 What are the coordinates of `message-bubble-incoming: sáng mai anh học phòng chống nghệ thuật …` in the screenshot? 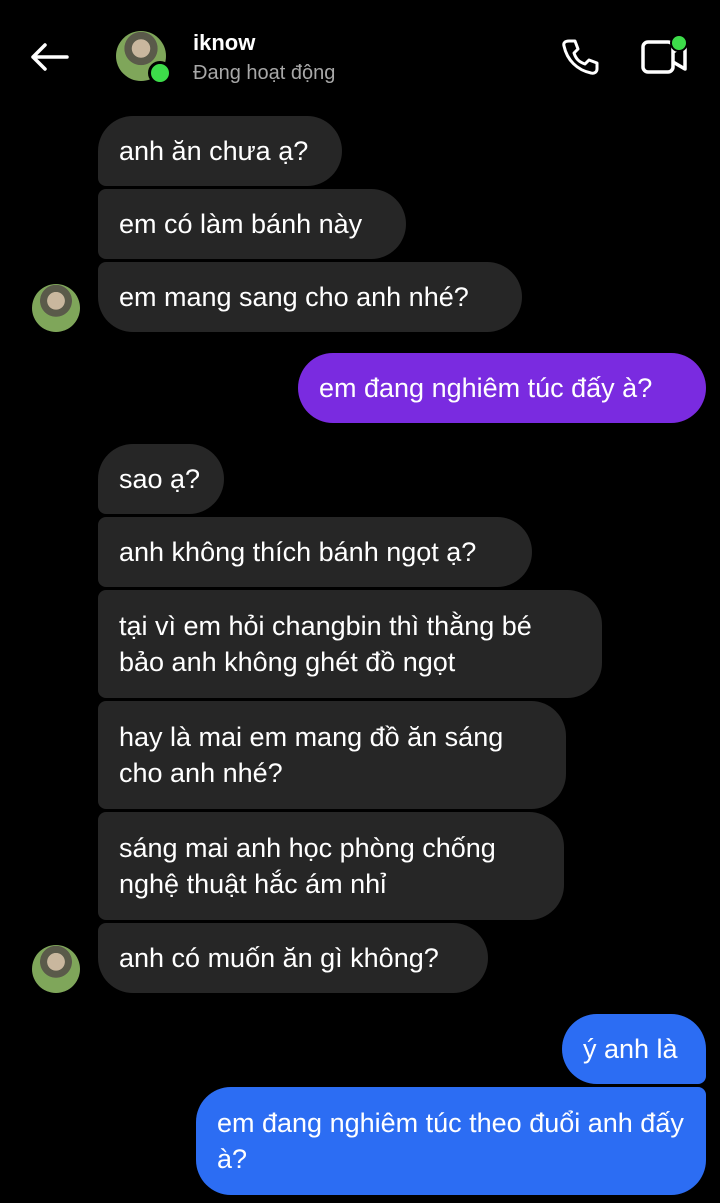 It's located at (331, 866).